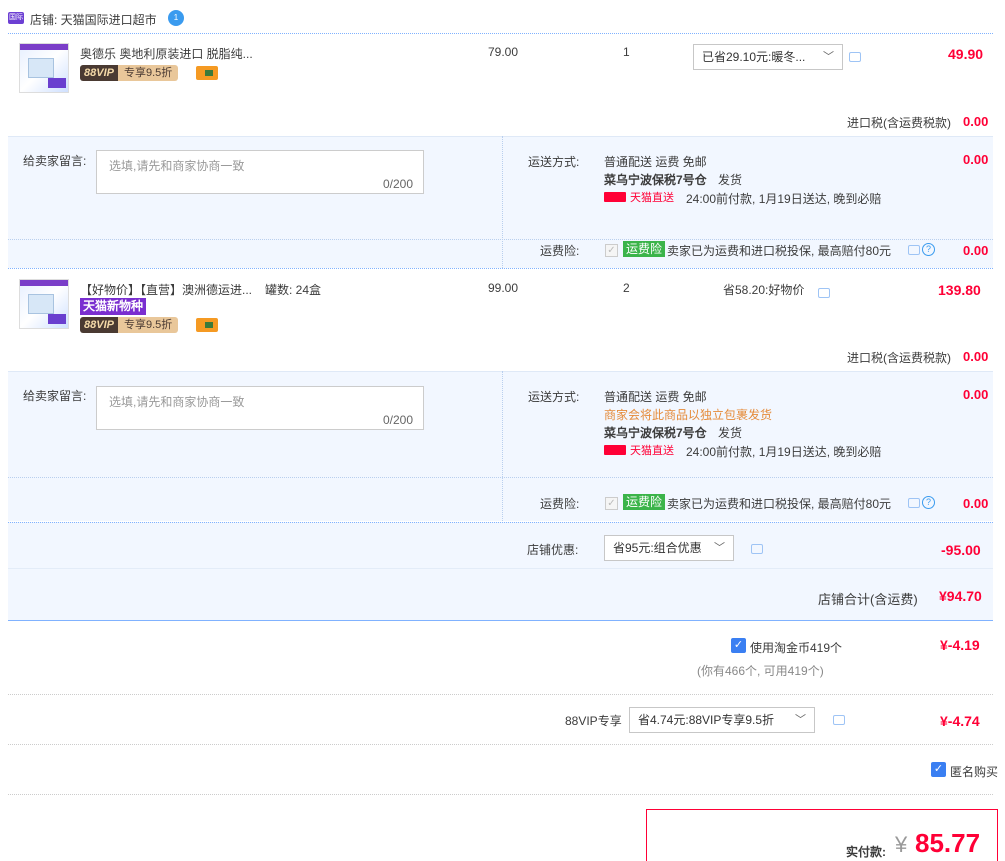  I want to click on coins-hint: (你有466个, 可用419个), so click(760, 671).